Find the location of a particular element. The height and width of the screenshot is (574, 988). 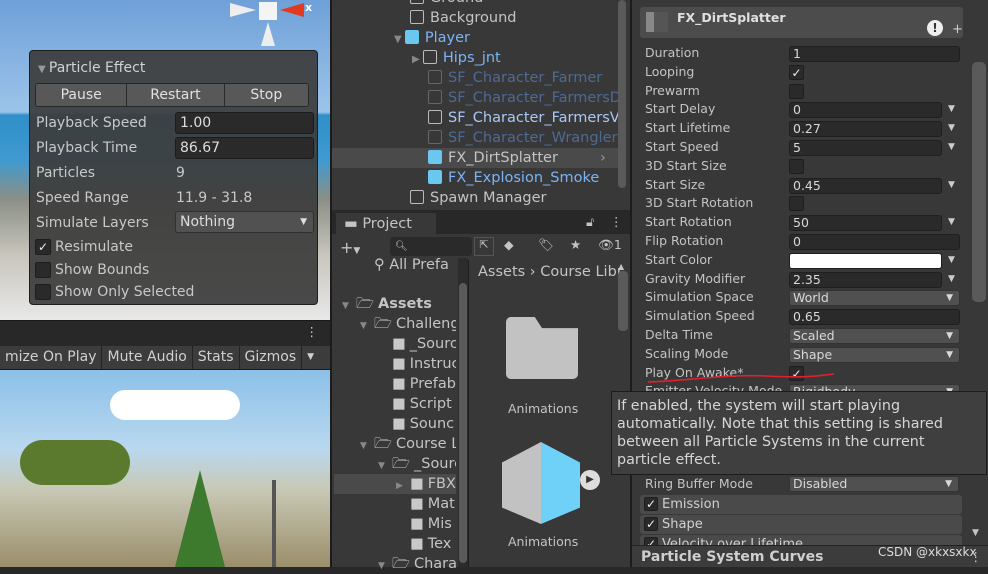

gizmo-x-cone-icon is located at coordinates (292, 10).